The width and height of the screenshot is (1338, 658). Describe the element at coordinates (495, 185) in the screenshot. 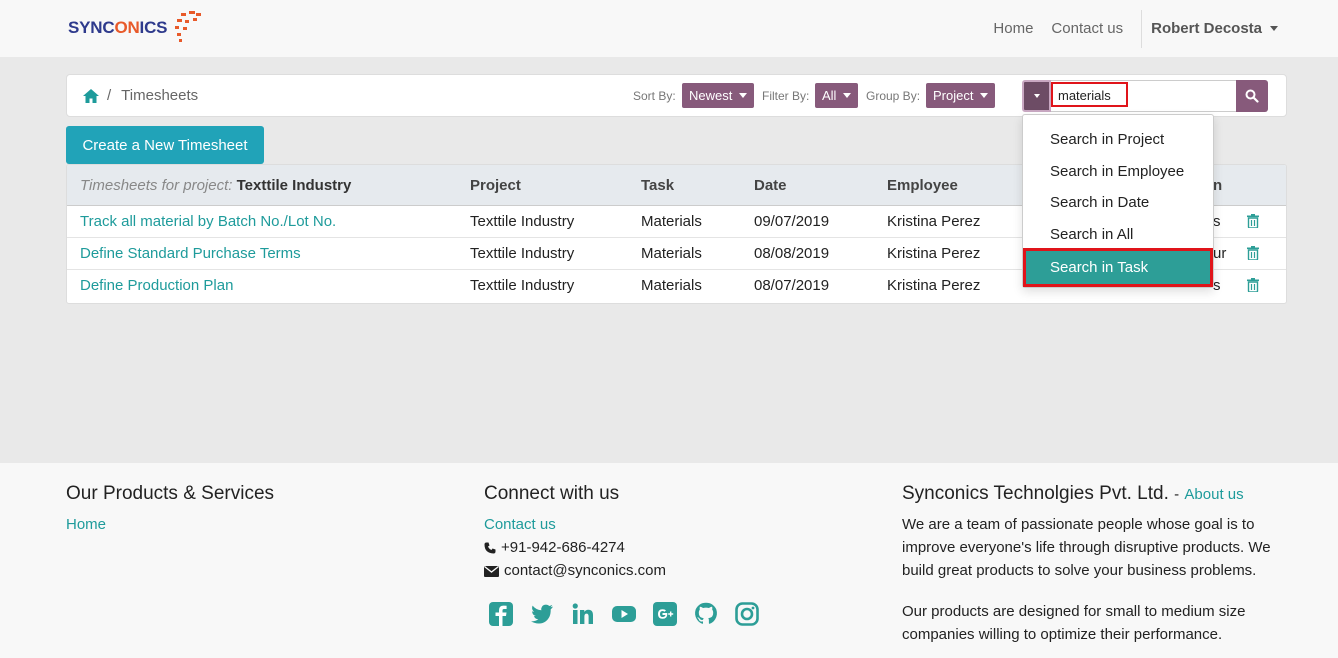

I see `header-project: Project` at that location.